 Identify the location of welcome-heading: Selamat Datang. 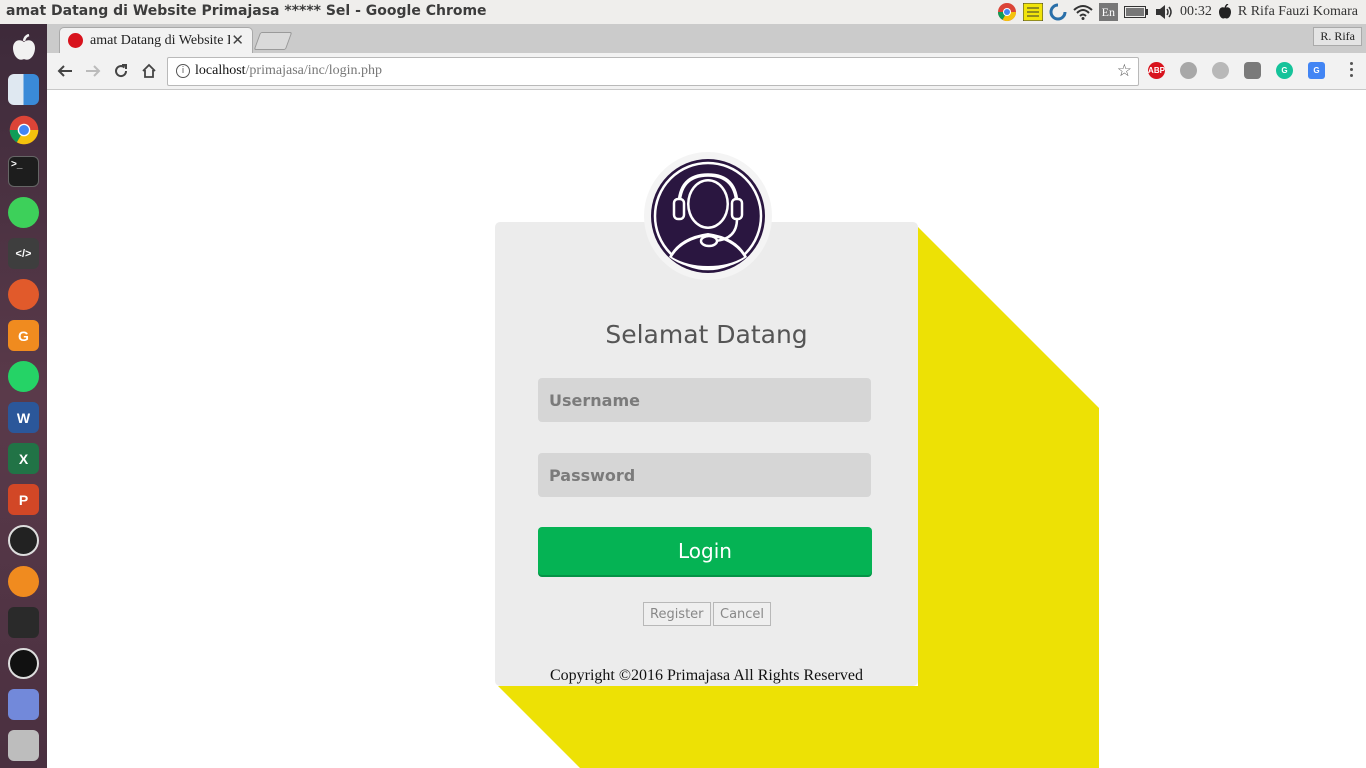
(706, 334).